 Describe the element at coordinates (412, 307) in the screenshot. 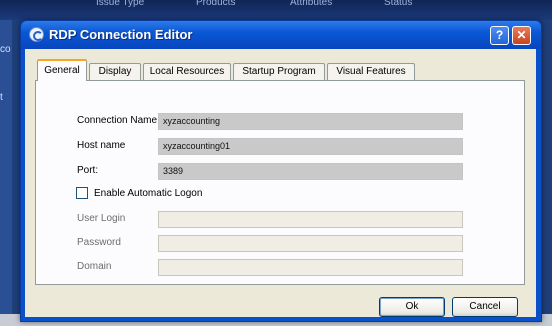

I see `ok-button: Ok` at that location.